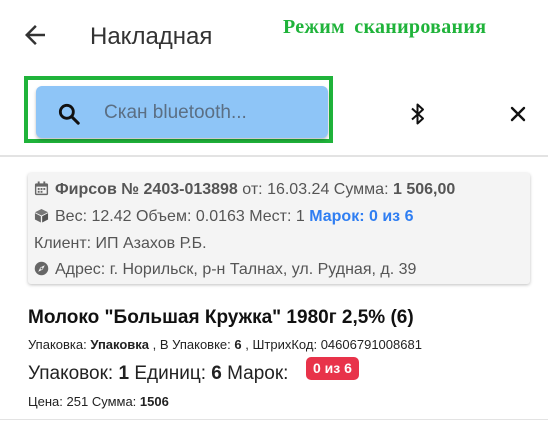  What do you see at coordinates (418, 114) in the screenshot?
I see `bluetooth-icon` at bounding box center [418, 114].